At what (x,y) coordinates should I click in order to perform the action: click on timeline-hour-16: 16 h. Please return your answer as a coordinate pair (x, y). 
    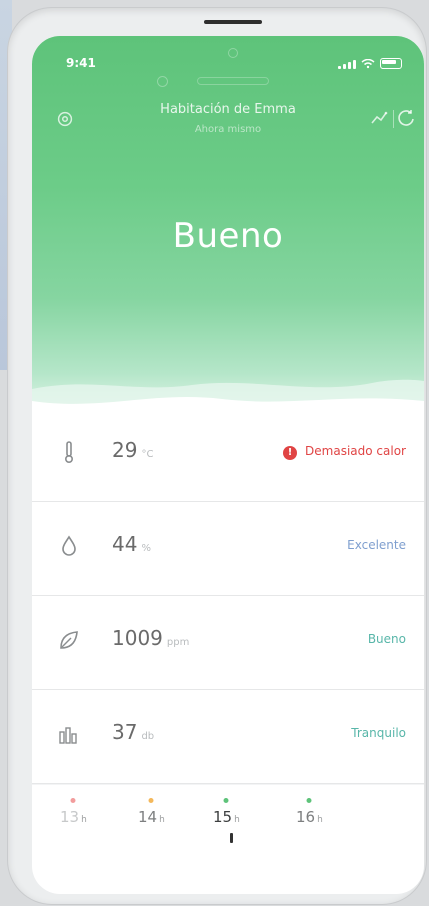
    Looking at the image, I should click on (309, 812).